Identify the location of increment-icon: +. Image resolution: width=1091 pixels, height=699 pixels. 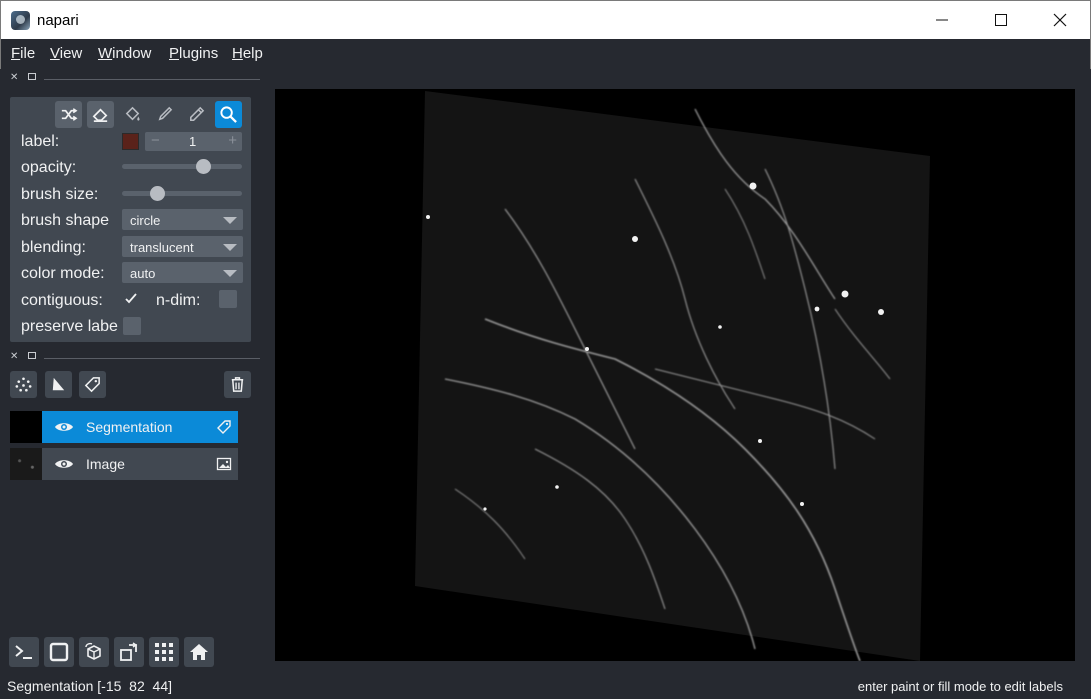
(232, 140).